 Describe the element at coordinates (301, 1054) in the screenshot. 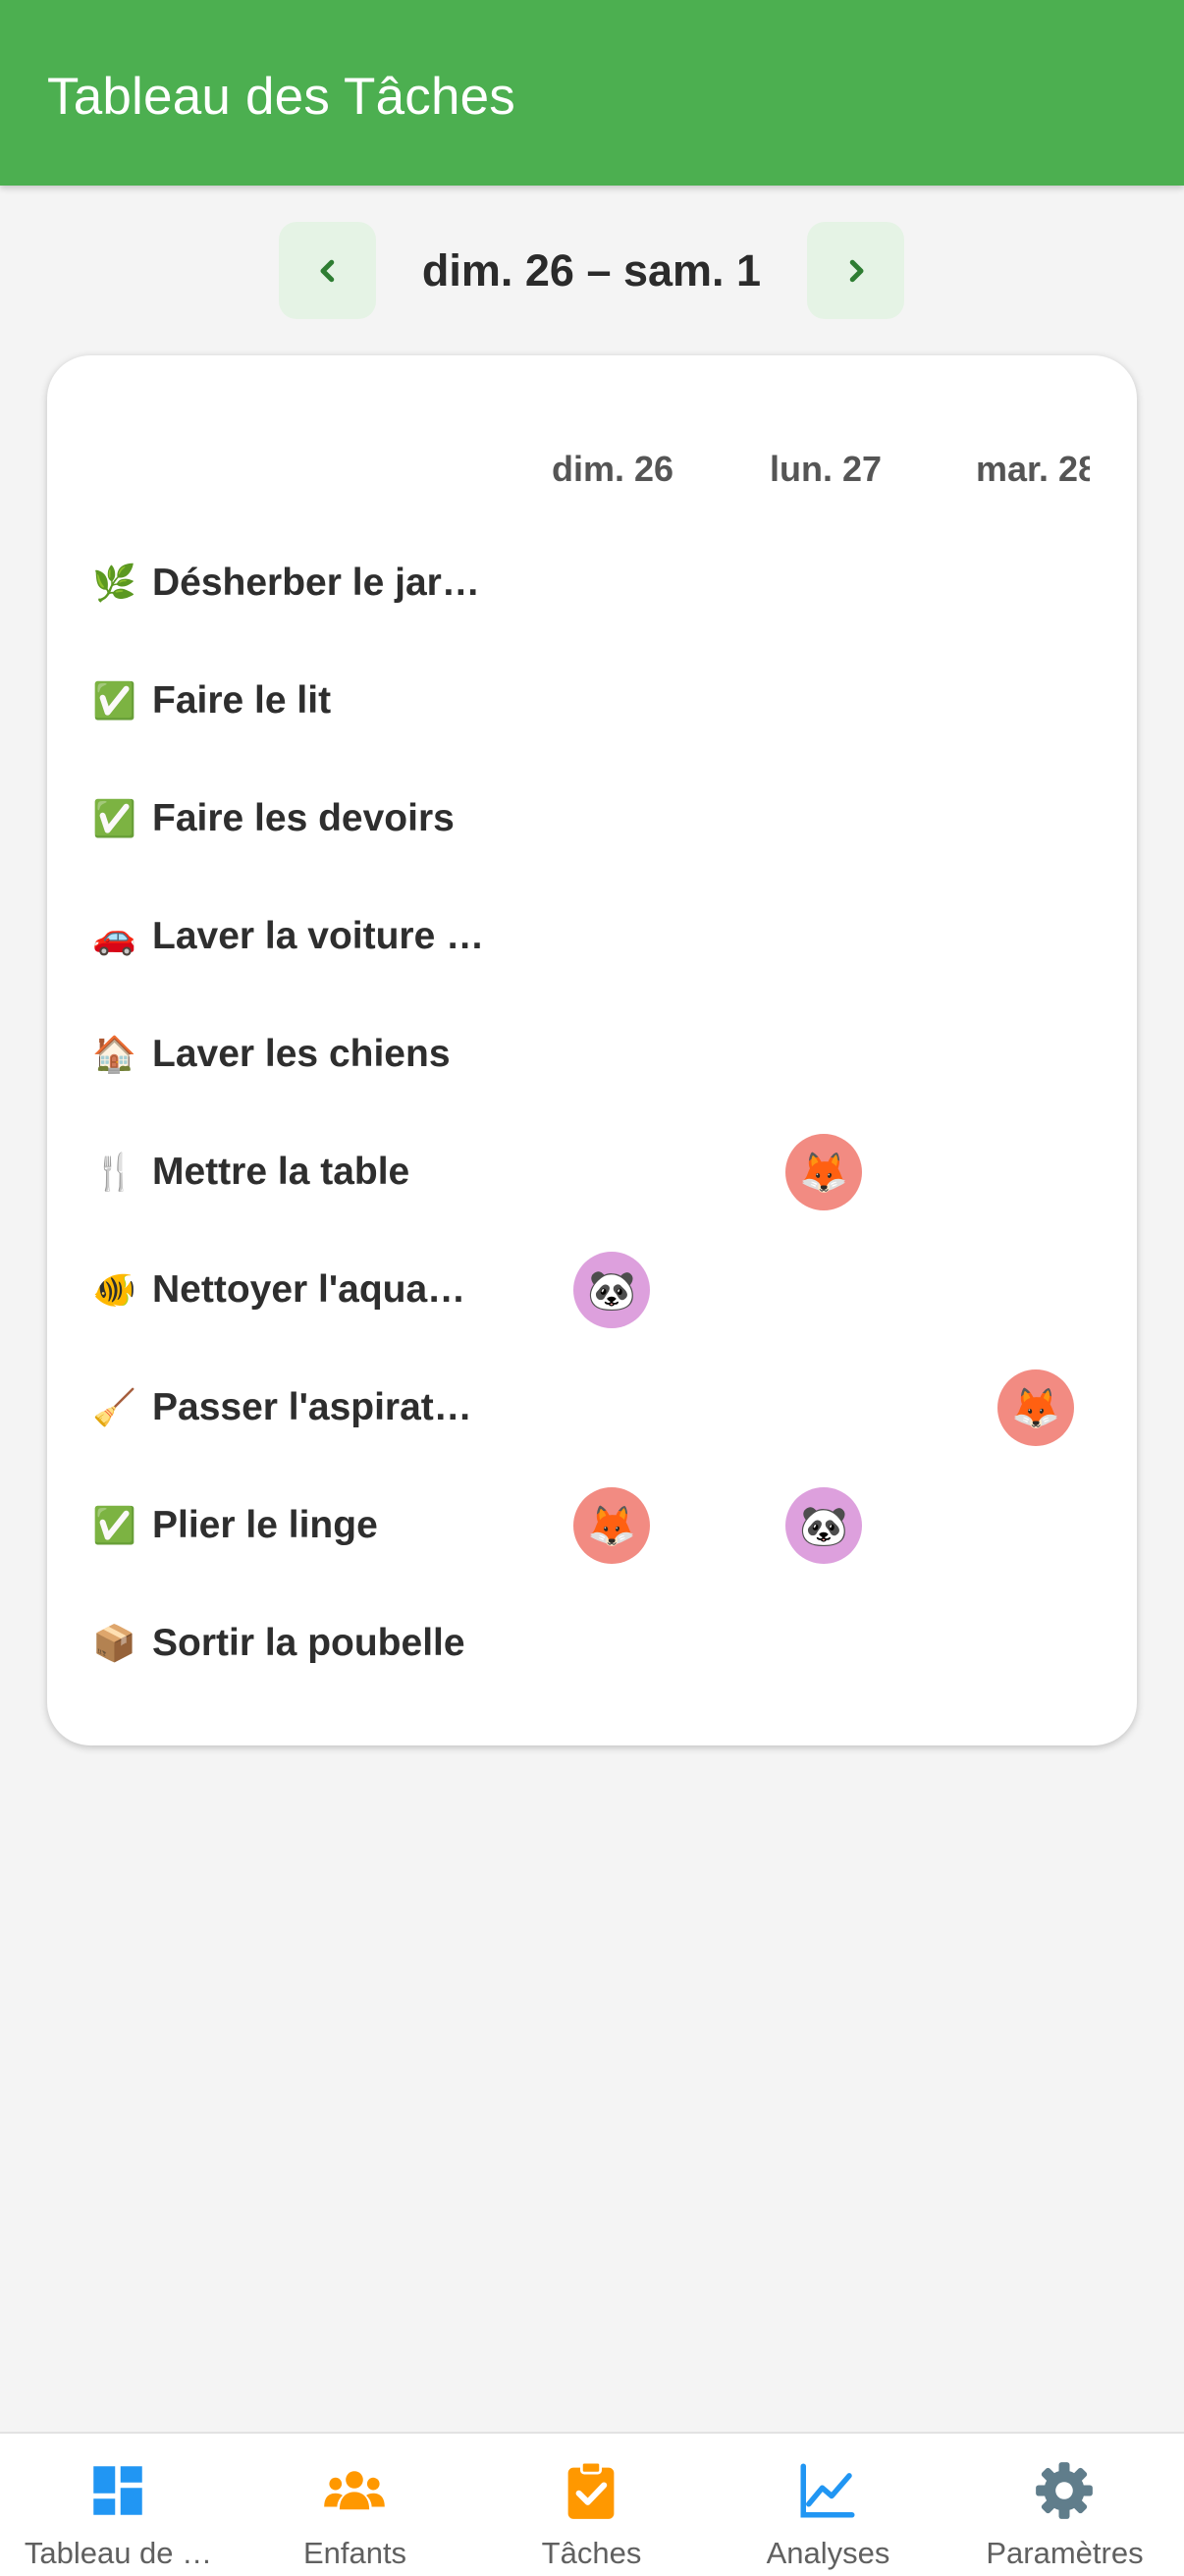

I see `task-name: Laver les chiens` at that location.